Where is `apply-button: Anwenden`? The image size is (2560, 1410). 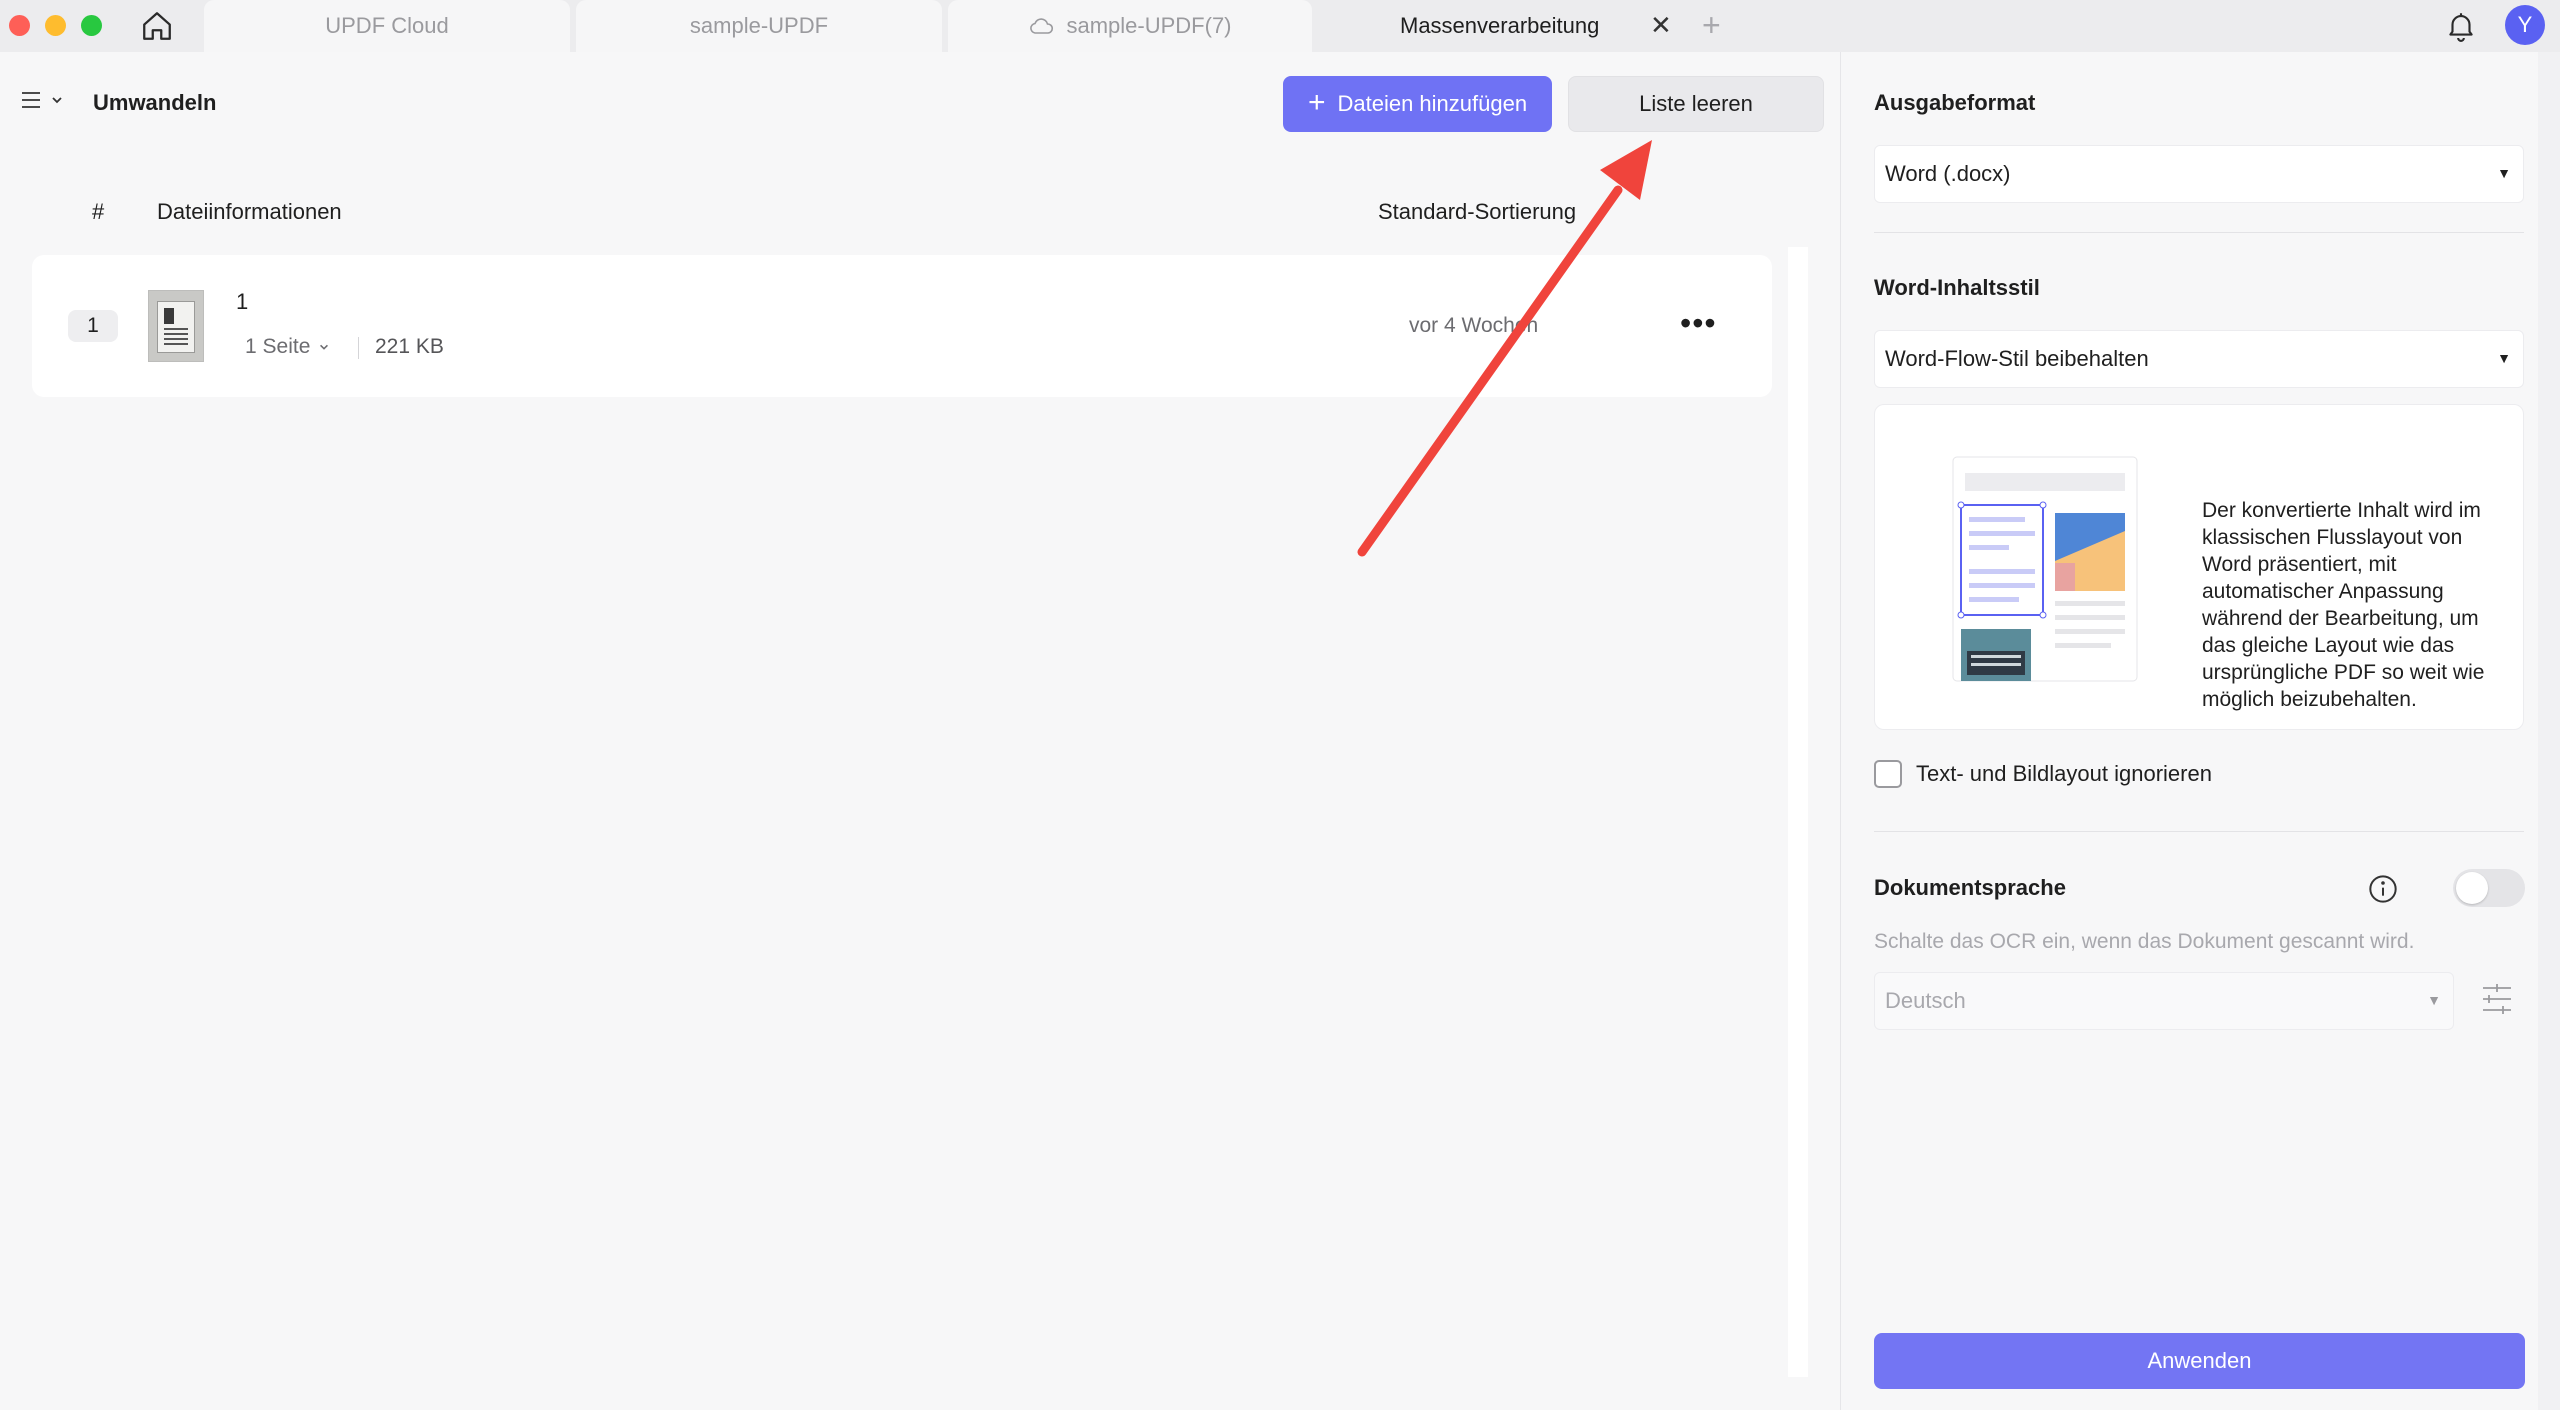 apply-button: Anwenden is located at coordinates (2199, 1361).